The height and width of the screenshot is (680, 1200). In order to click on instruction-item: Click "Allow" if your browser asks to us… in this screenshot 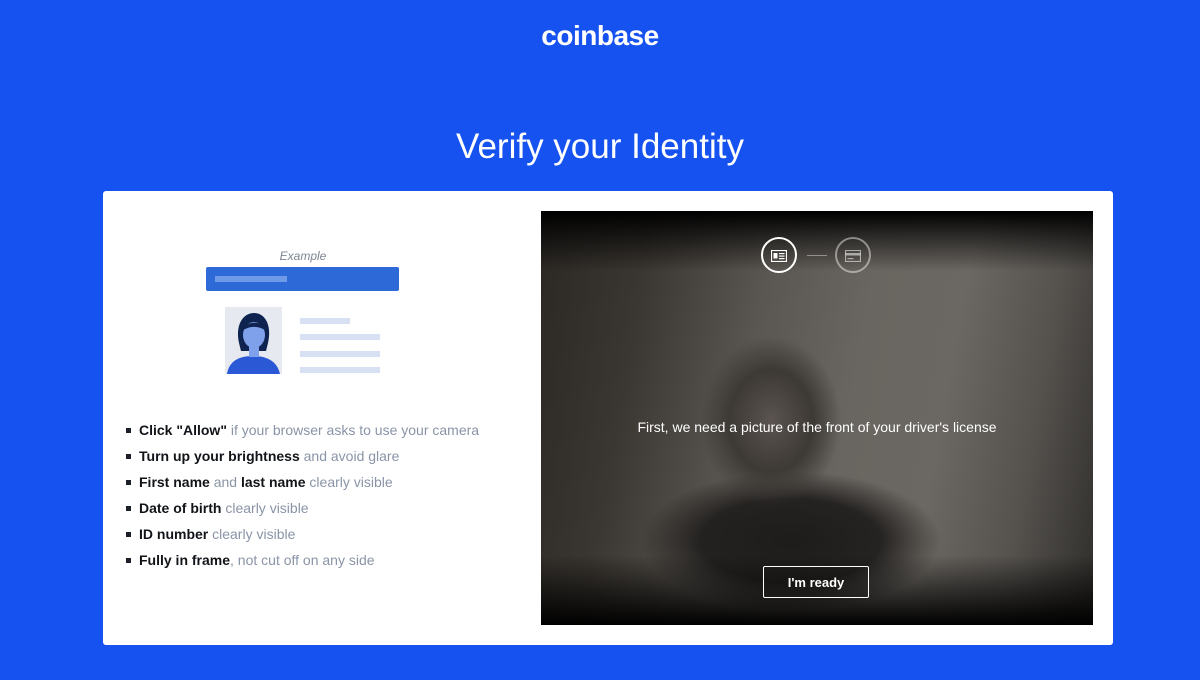, I will do `click(302, 432)`.